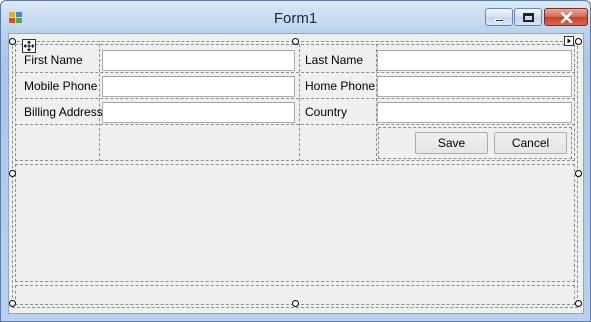  What do you see at coordinates (474, 112) in the screenshot?
I see `country-field` at bounding box center [474, 112].